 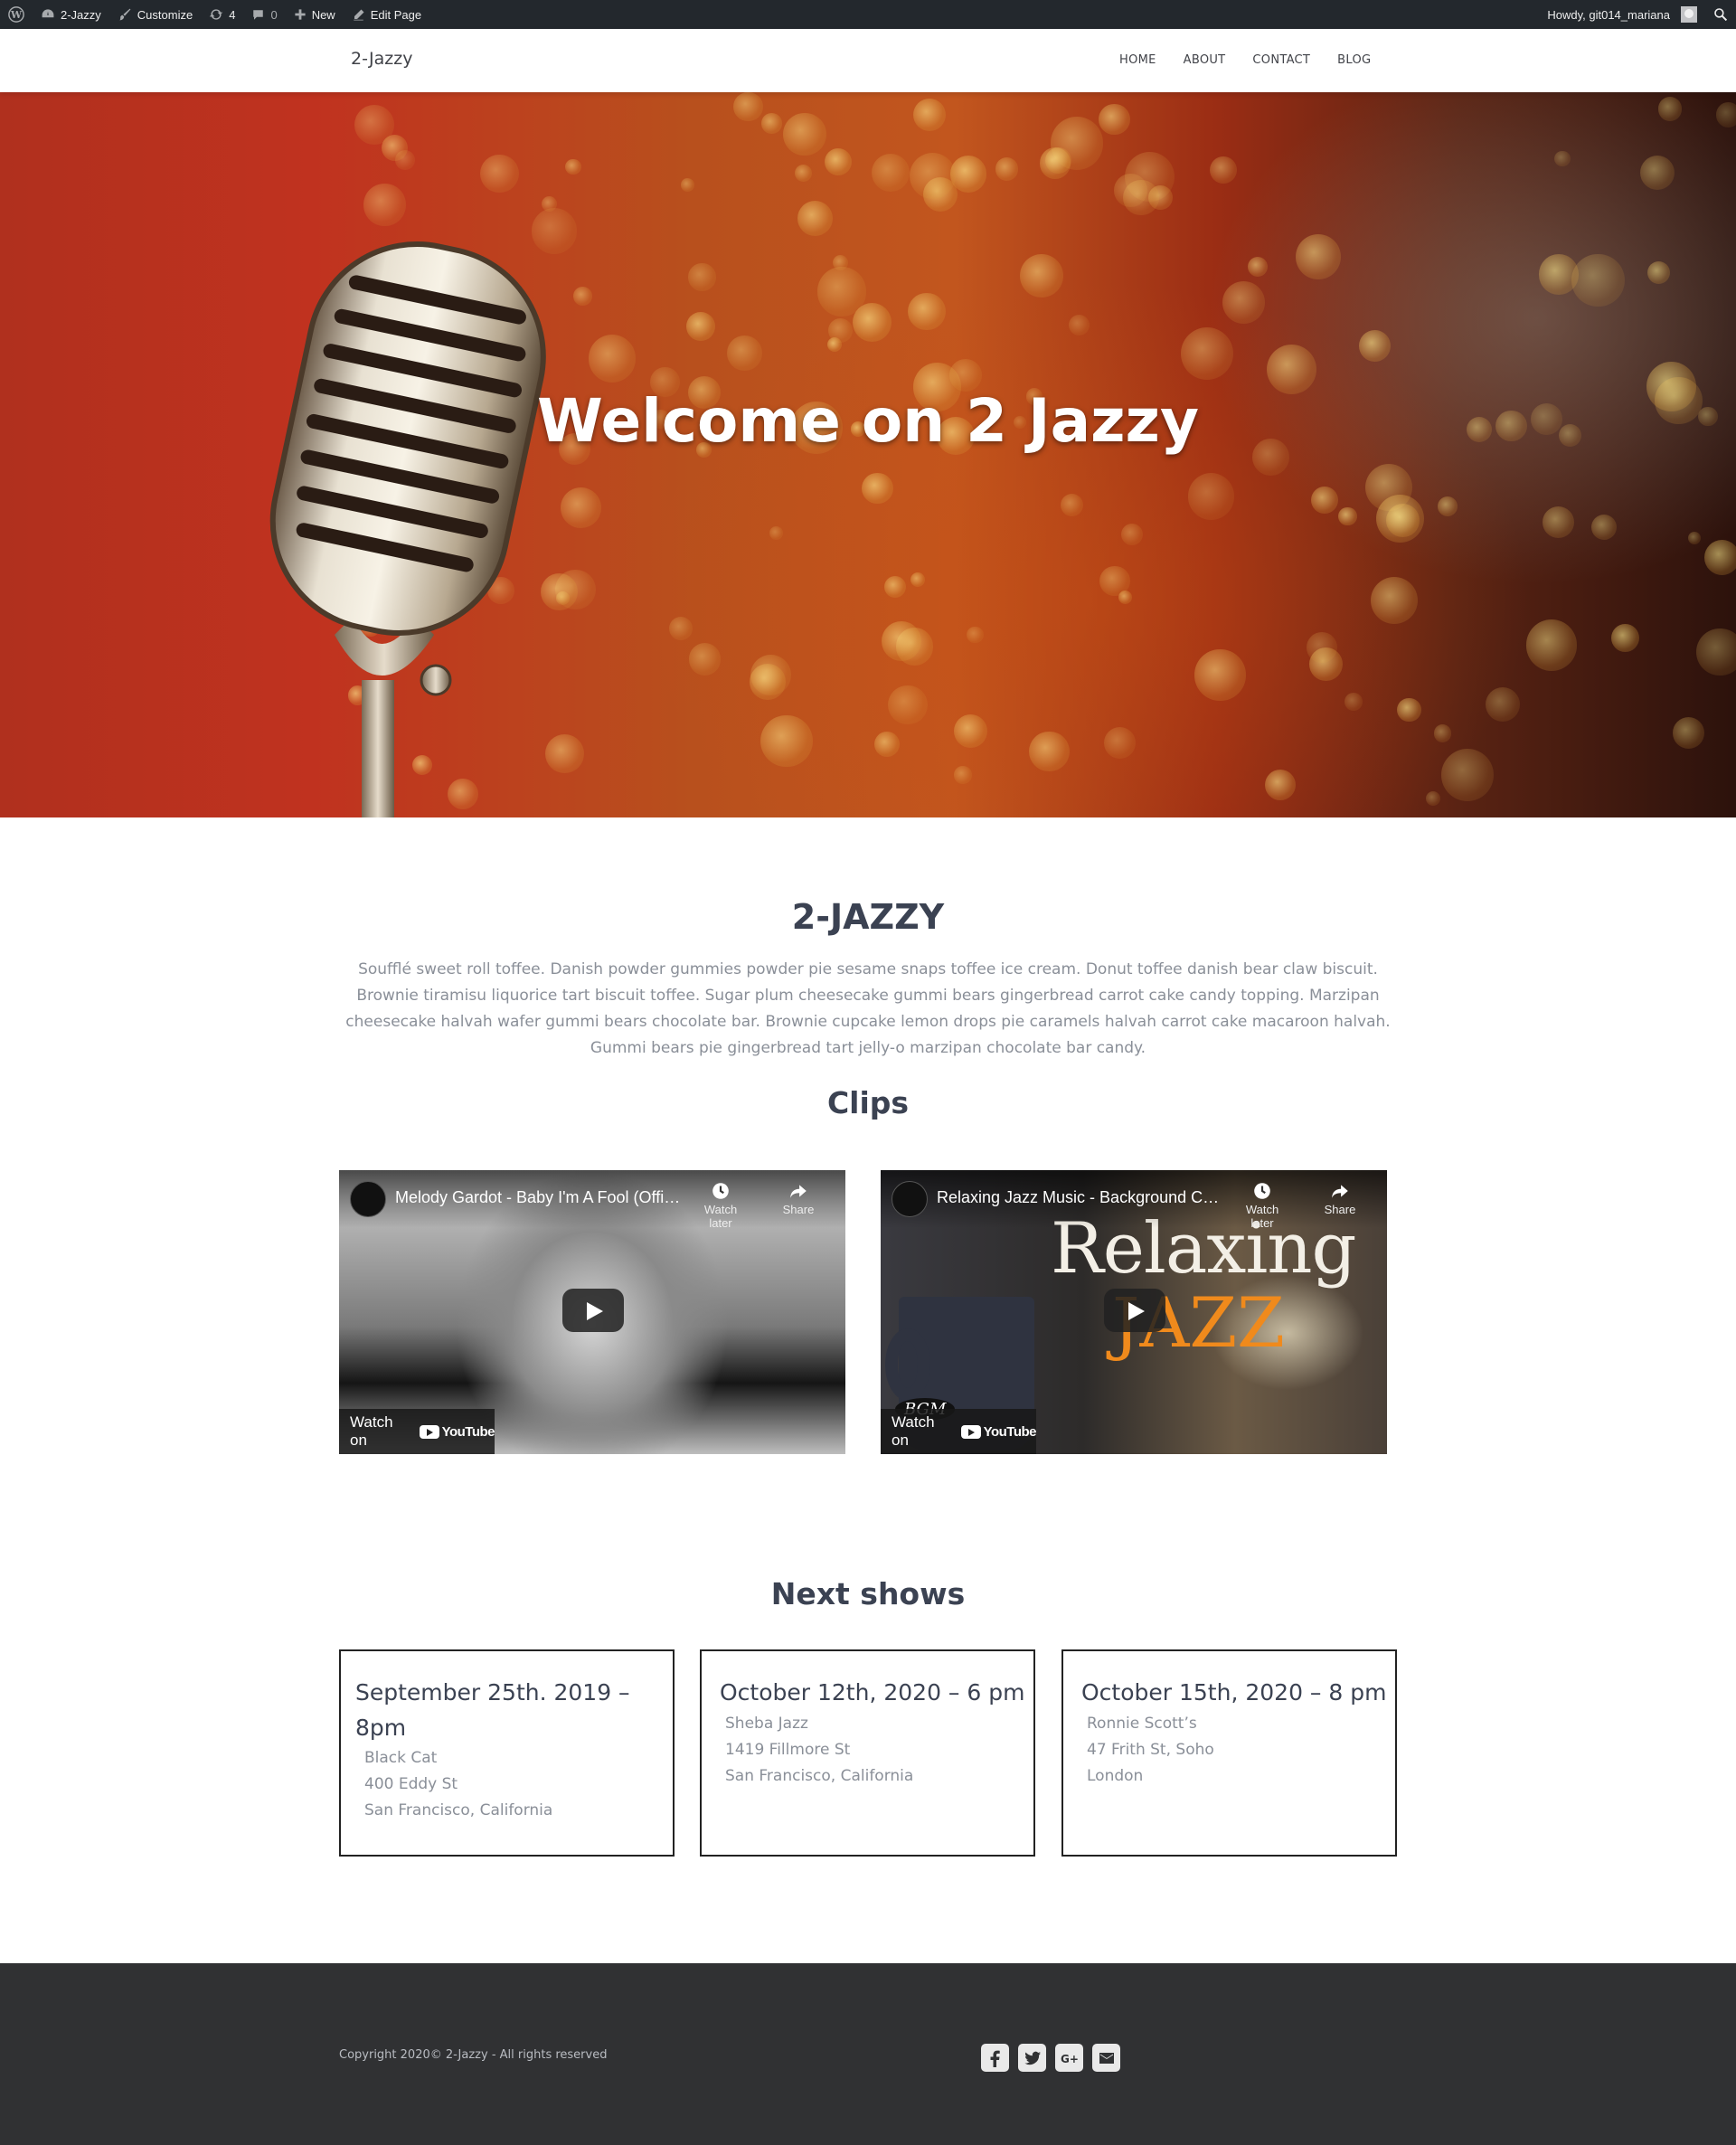 I want to click on paintbrush-icon, so click(x=125, y=14).